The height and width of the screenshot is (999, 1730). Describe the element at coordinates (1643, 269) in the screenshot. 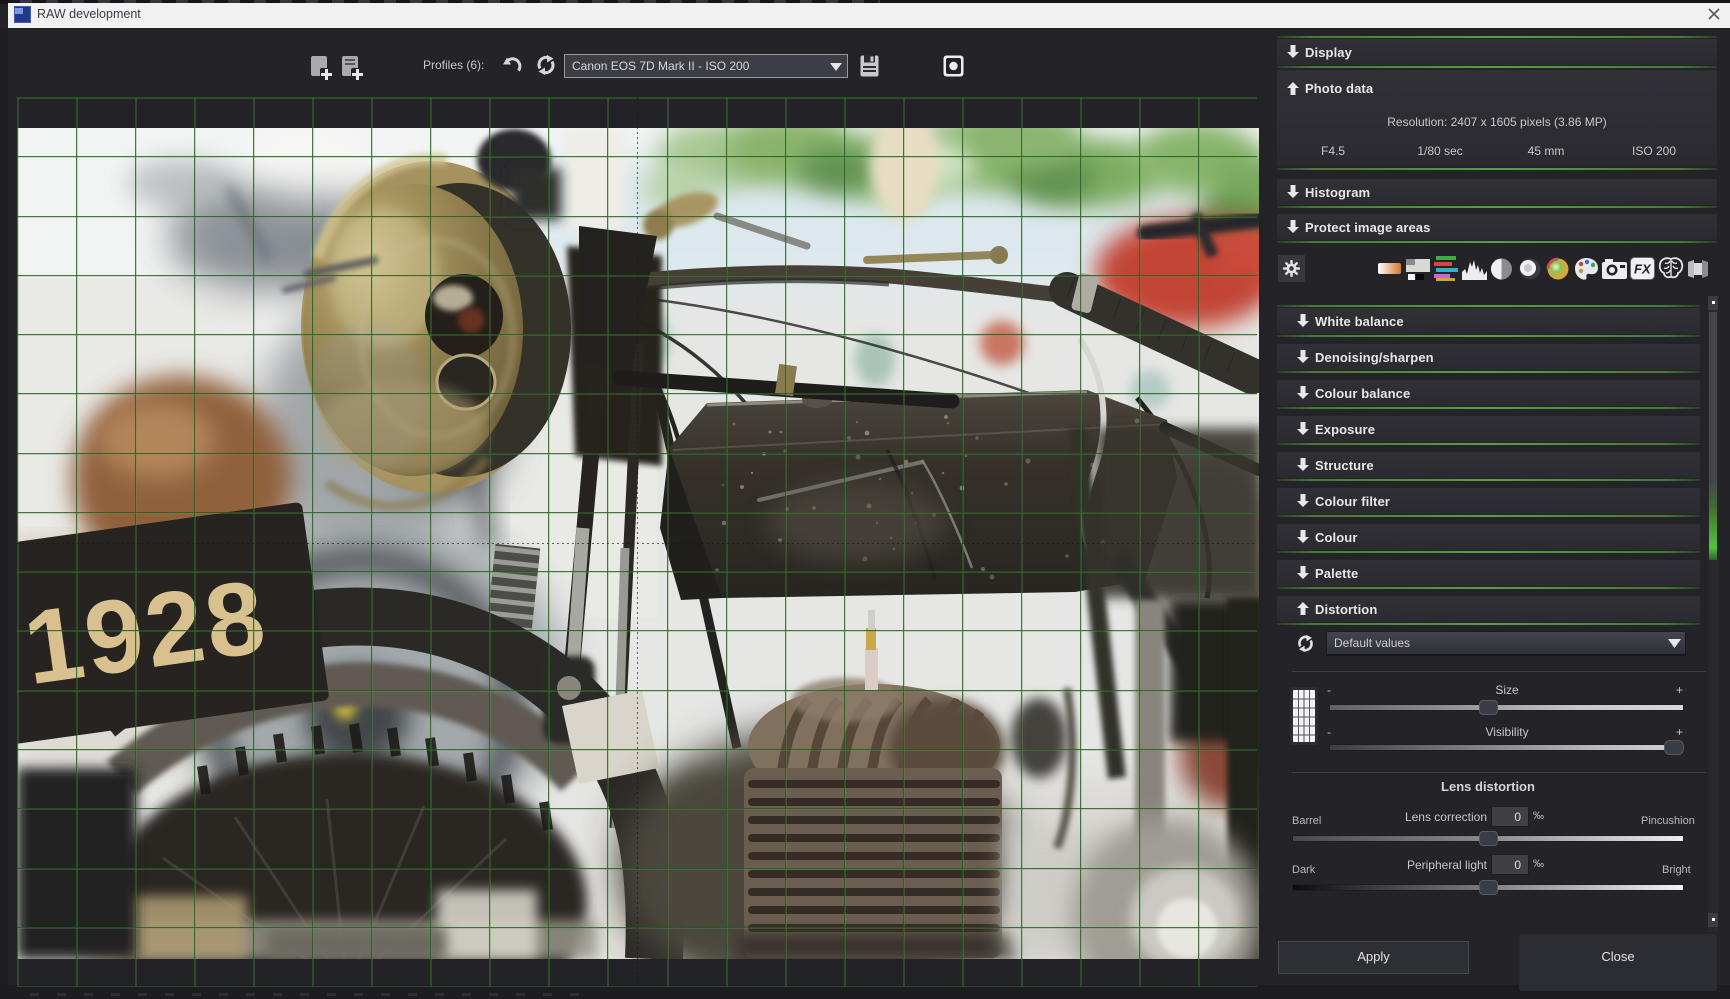

I see `svg-text: FX` at that location.